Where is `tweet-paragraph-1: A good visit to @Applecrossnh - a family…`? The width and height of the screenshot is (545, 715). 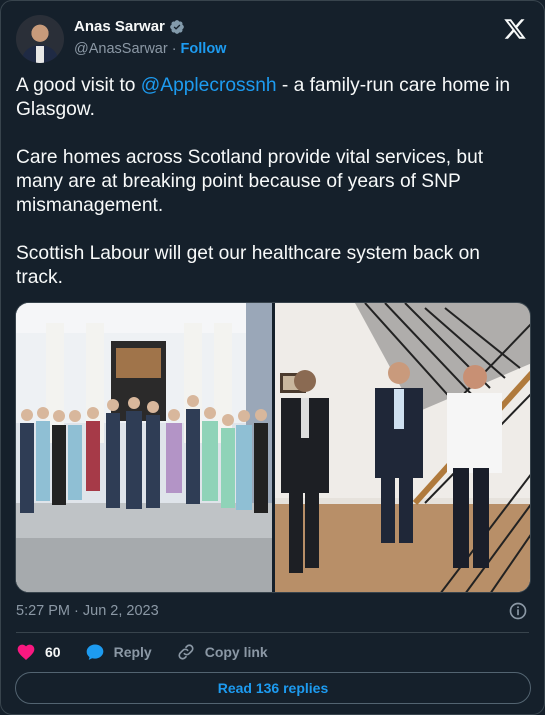
tweet-paragraph-1: A good visit to @Applecrossnh - a family… is located at coordinates (263, 97).